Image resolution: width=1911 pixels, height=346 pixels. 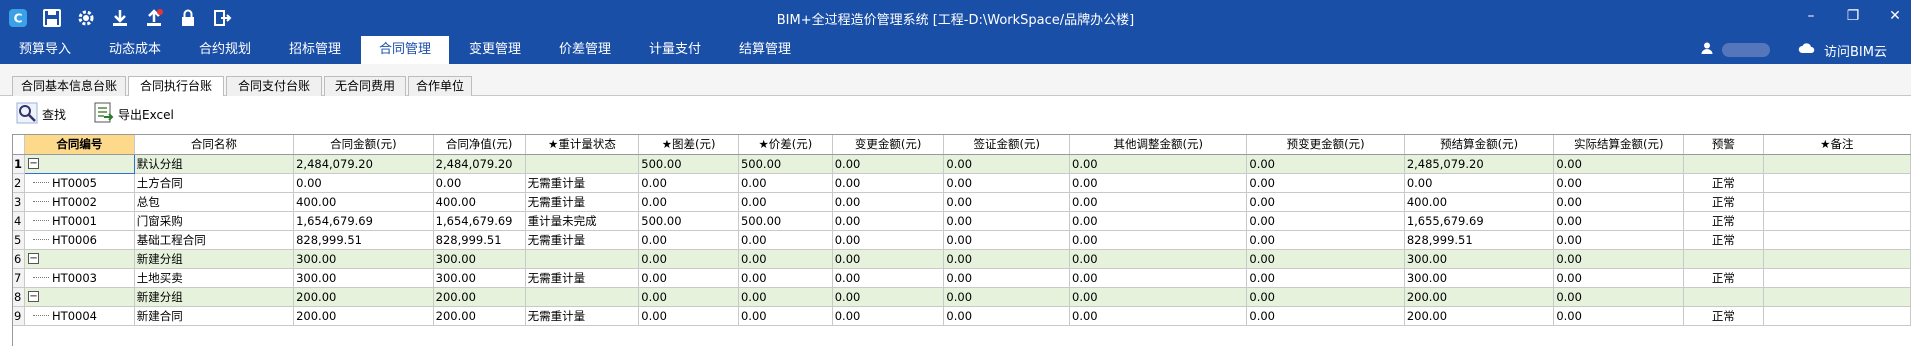 I want to click on col-header-change-amount: 变更金额(元), so click(x=888, y=145).